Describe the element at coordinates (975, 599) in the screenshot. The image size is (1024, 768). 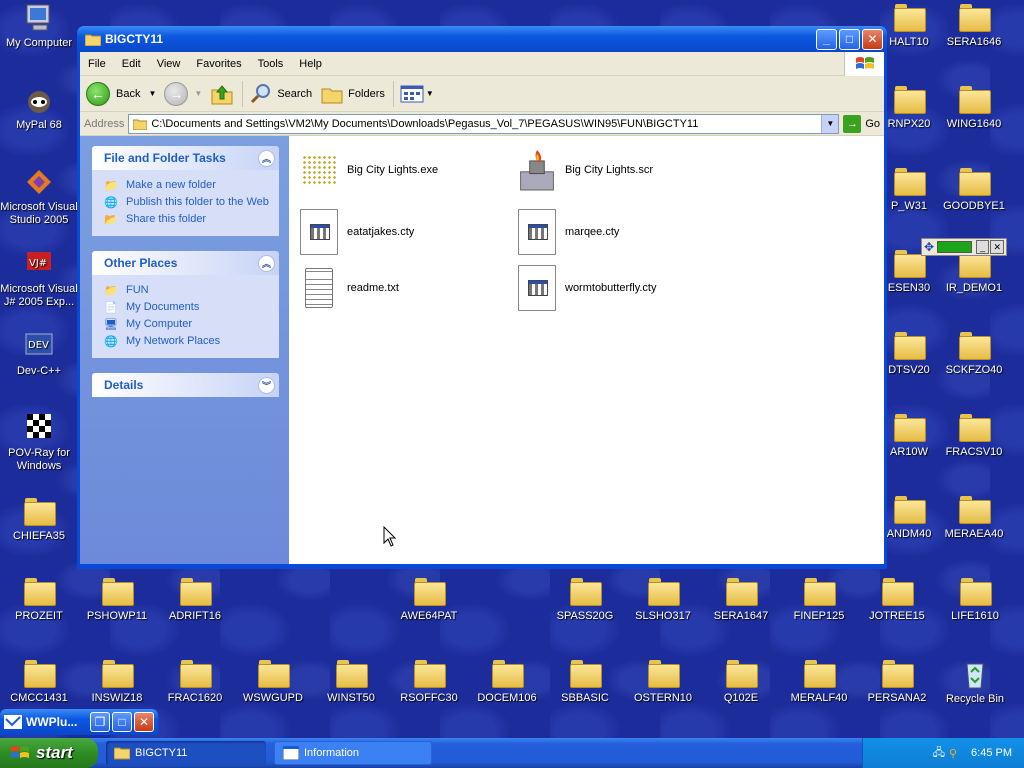
I see `desktop-folder-icon: LIFE1610` at that location.